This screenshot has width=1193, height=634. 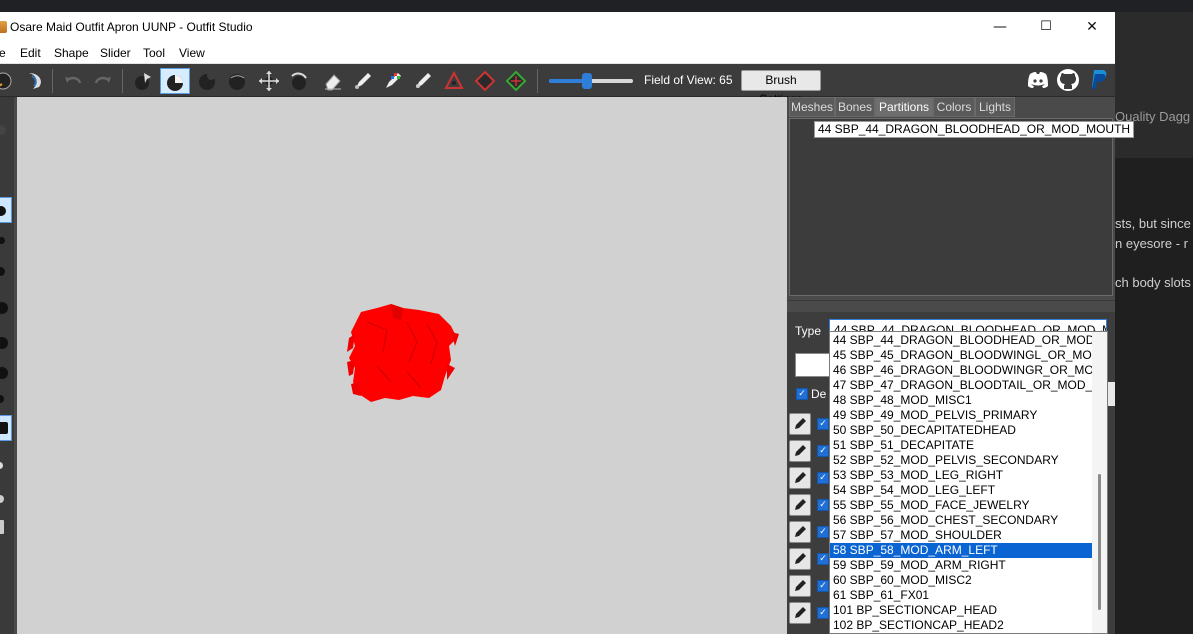 What do you see at coordinates (961, 625) in the screenshot?
I see `dropdown-option: 102 BP_SECTIONCAP_HEAD2` at bounding box center [961, 625].